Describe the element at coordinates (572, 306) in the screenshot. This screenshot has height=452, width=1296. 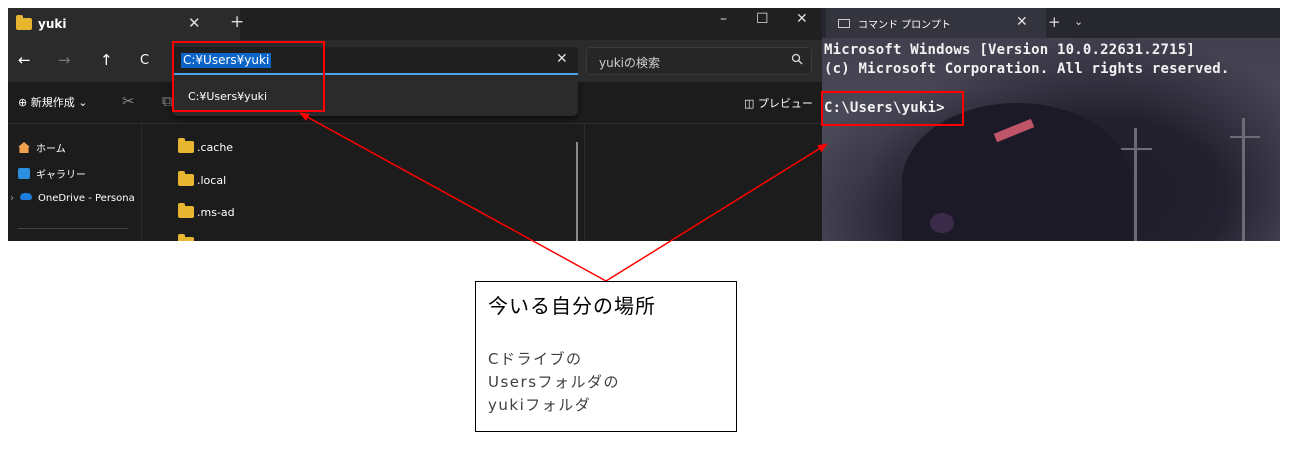
I see `callout-title: 今いる自分の場所` at that location.